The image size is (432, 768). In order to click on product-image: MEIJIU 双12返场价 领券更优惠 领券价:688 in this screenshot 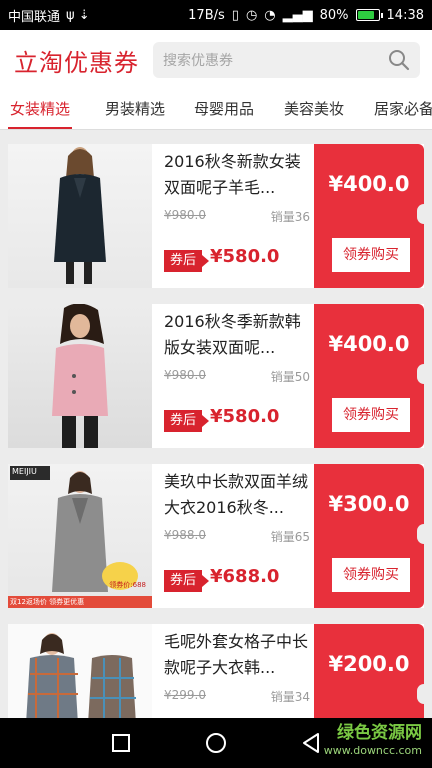, I will do `click(80, 536)`.